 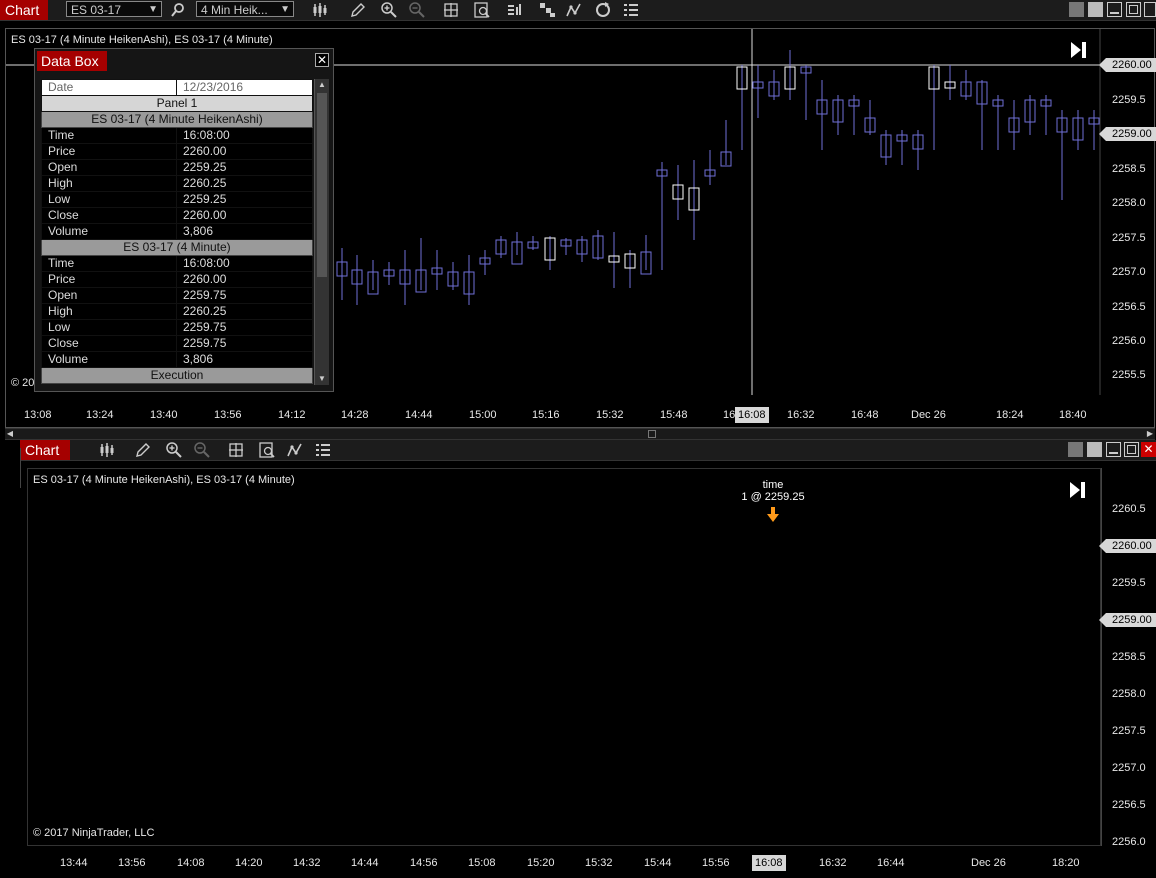 I want to click on row-value: 2259.25, so click(x=244, y=199).